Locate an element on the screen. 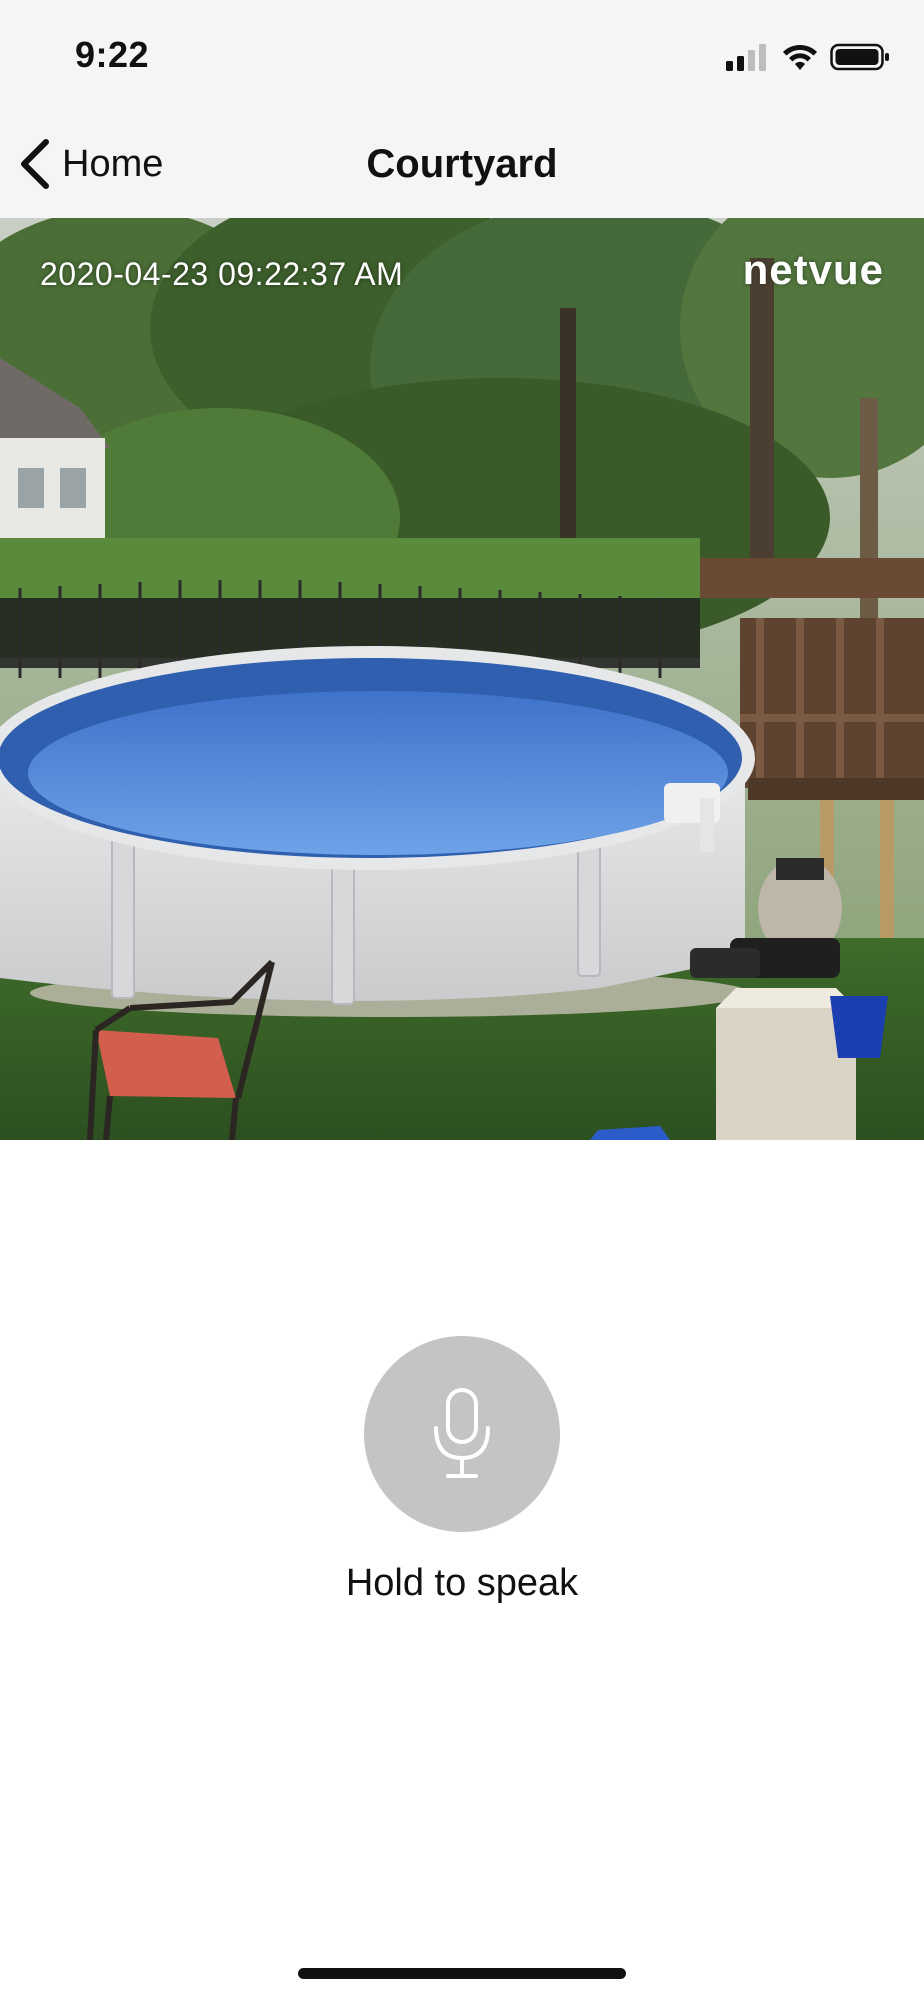  status-icons is located at coordinates (808, 57).